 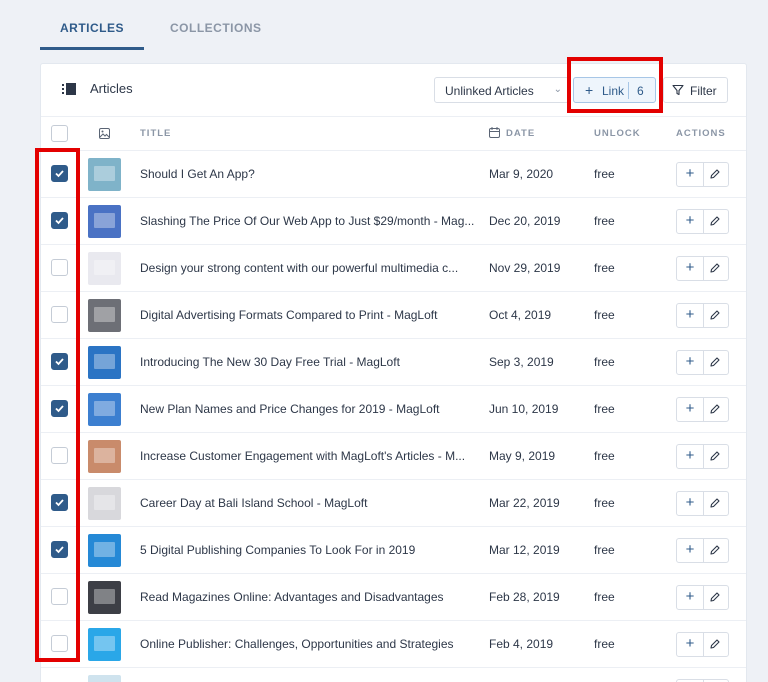 I want to click on link-button: + Link 6, so click(x=614, y=90).